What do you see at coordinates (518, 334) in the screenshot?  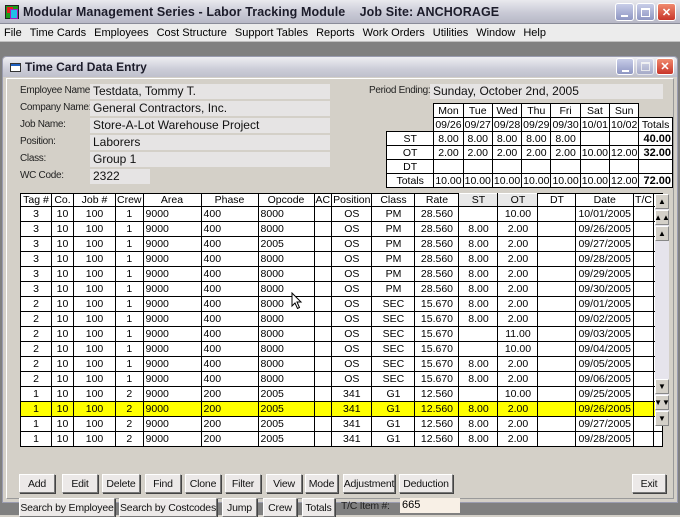 I see `table-cell: 11.00` at bounding box center [518, 334].